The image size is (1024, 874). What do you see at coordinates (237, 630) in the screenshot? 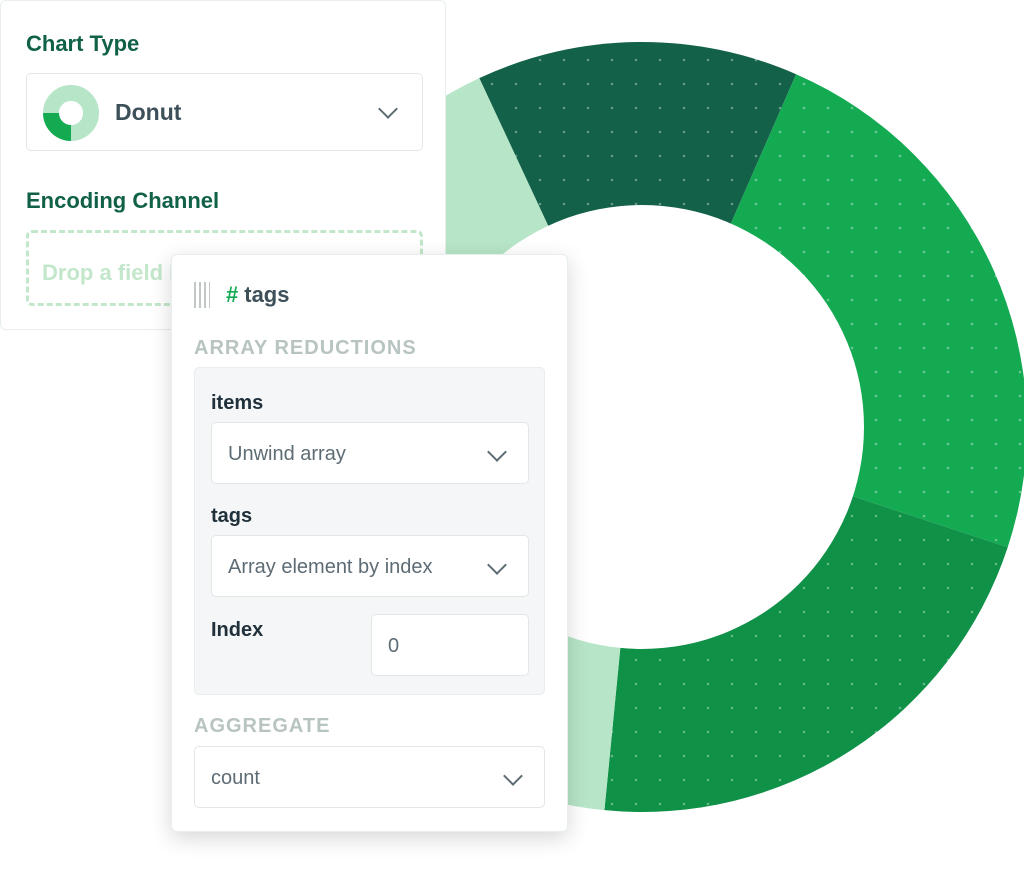
I see `index-label: Index` at bounding box center [237, 630].